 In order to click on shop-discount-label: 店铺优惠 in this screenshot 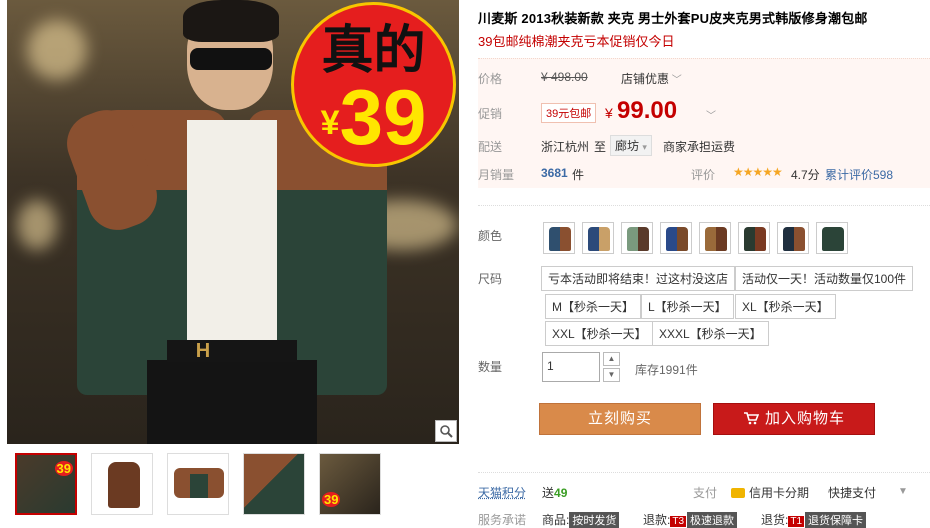, I will do `click(645, 79)`.